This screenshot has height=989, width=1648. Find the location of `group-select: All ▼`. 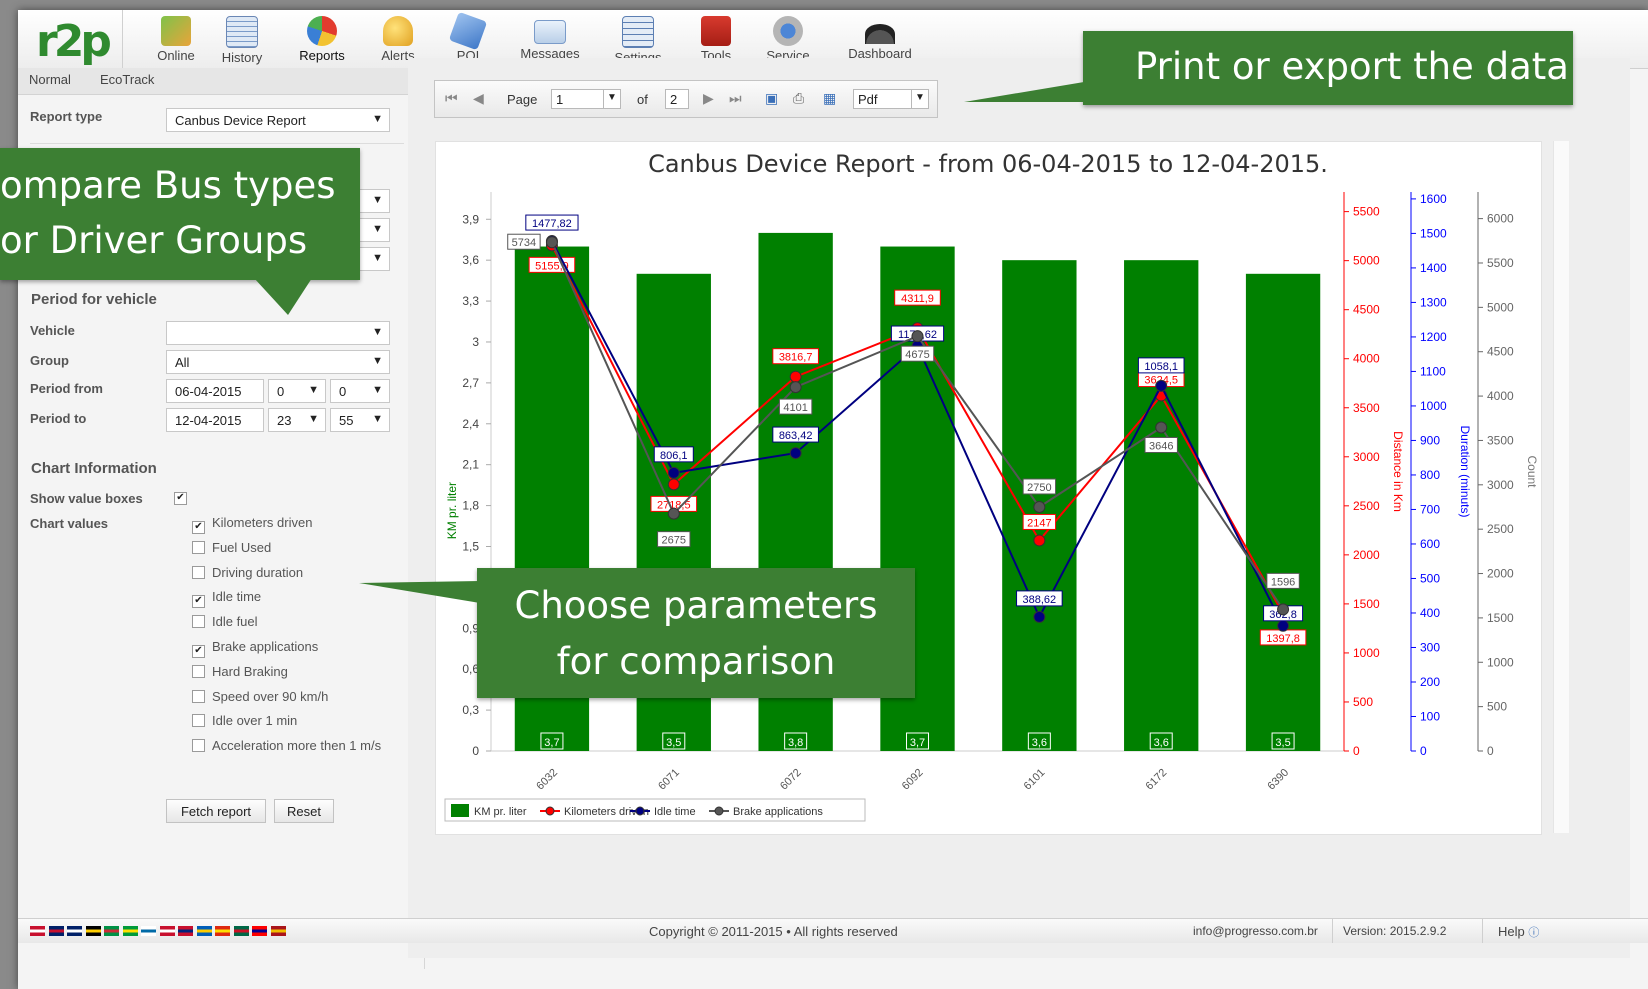

group-select: All ▼ is located at coordinates (278, 362).